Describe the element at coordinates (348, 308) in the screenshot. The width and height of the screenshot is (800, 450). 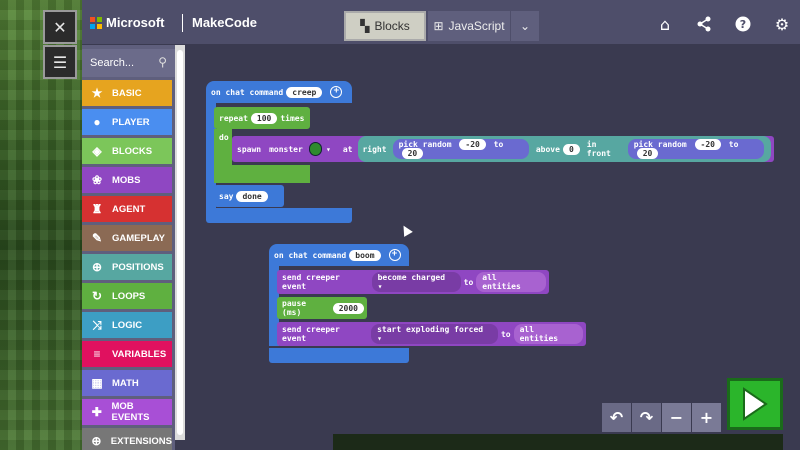
I see `pause-value-input: 2000` at that location.